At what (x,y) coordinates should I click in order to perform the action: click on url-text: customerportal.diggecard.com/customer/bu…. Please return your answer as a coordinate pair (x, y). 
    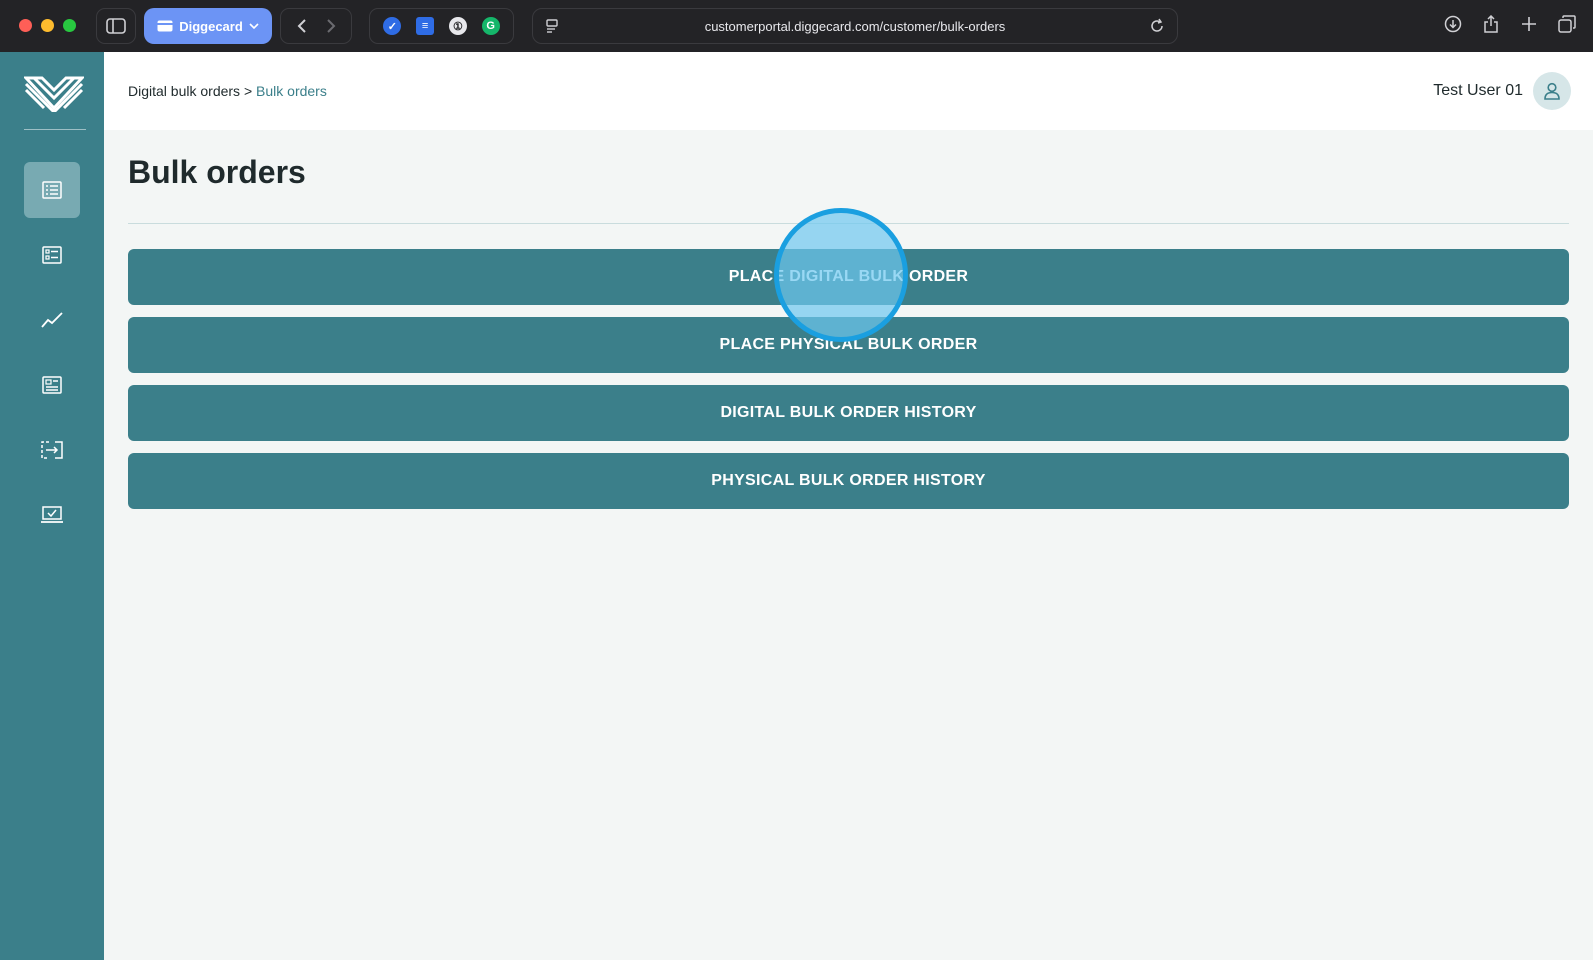
    Looking at the image, I should click on (855, 26).